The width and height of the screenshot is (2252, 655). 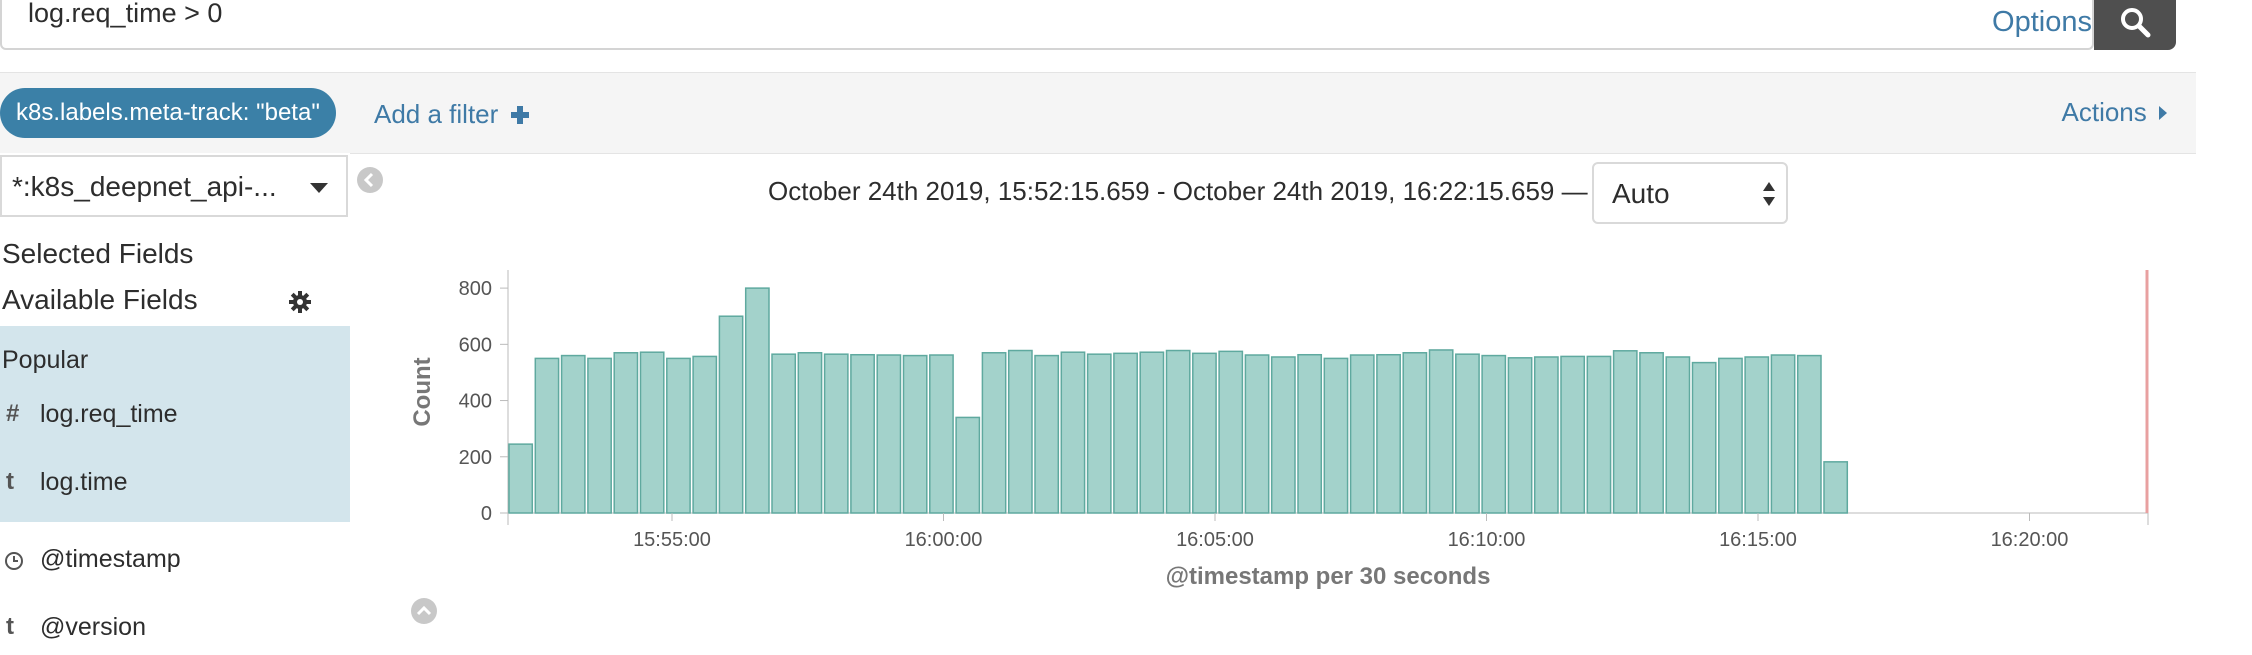 I want to click on y-axis-label: Count, so click(x=422, y=391).